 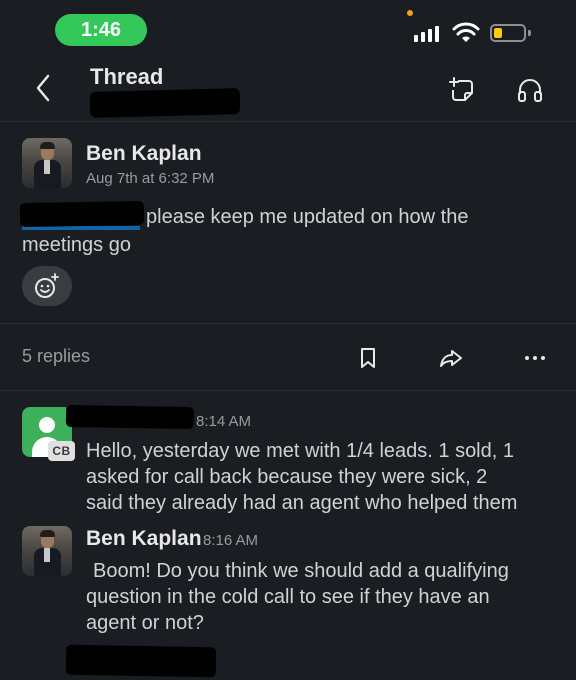 What do you see at coordinates (288, 90) in the screenshot?
I see `thread-header: Thread` at bounding box center [288, 90].